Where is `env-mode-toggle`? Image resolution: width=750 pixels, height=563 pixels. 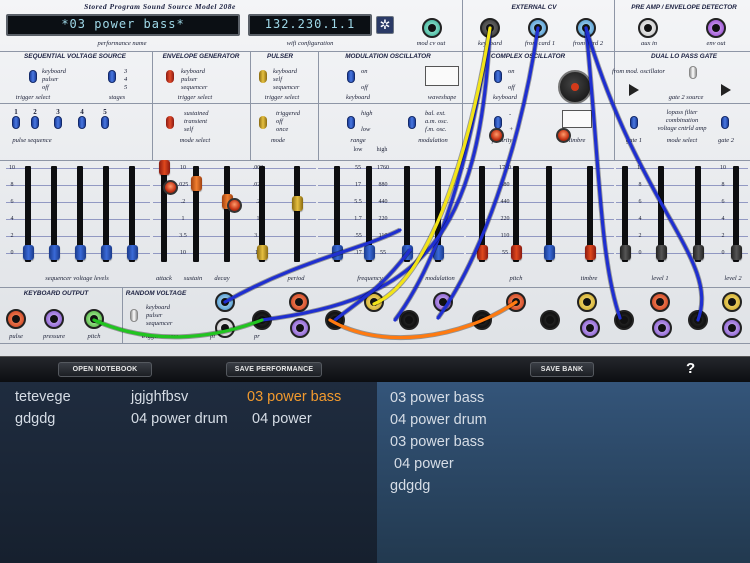
env-mode-toggle is located at coordinates (170, 122).